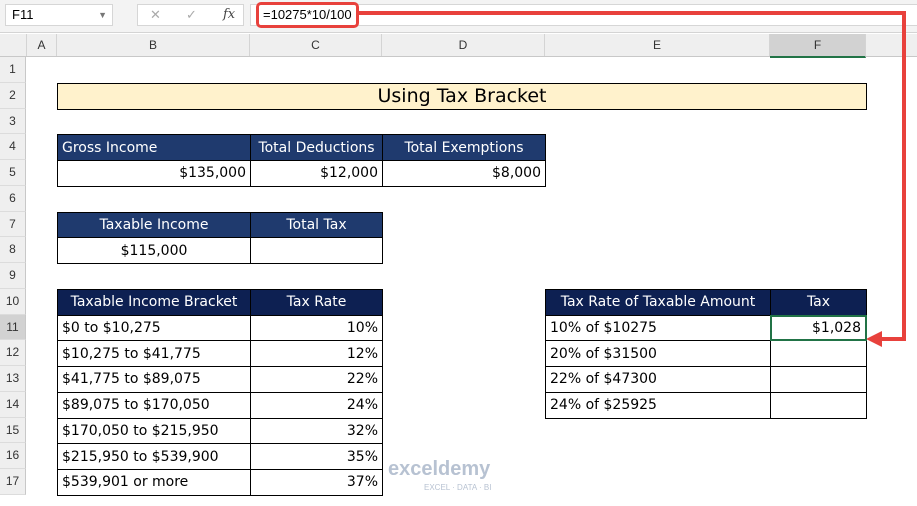  What do you see at coordinates (439, 469) in the screenshot?
I see `watermark-name: exceldemy` at bounding box center [439, 469].